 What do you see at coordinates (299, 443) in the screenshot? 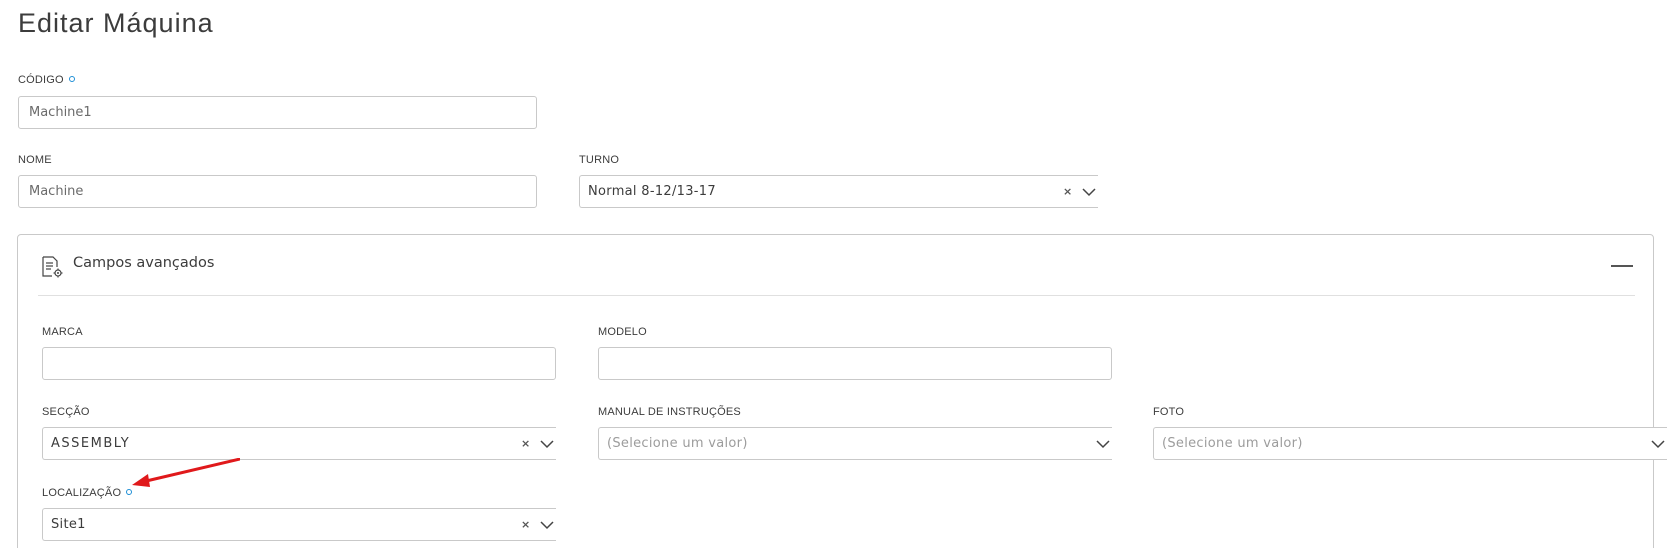
I see `seccao-select: ASSEMBLY ×` at bounding box center [299, 443].